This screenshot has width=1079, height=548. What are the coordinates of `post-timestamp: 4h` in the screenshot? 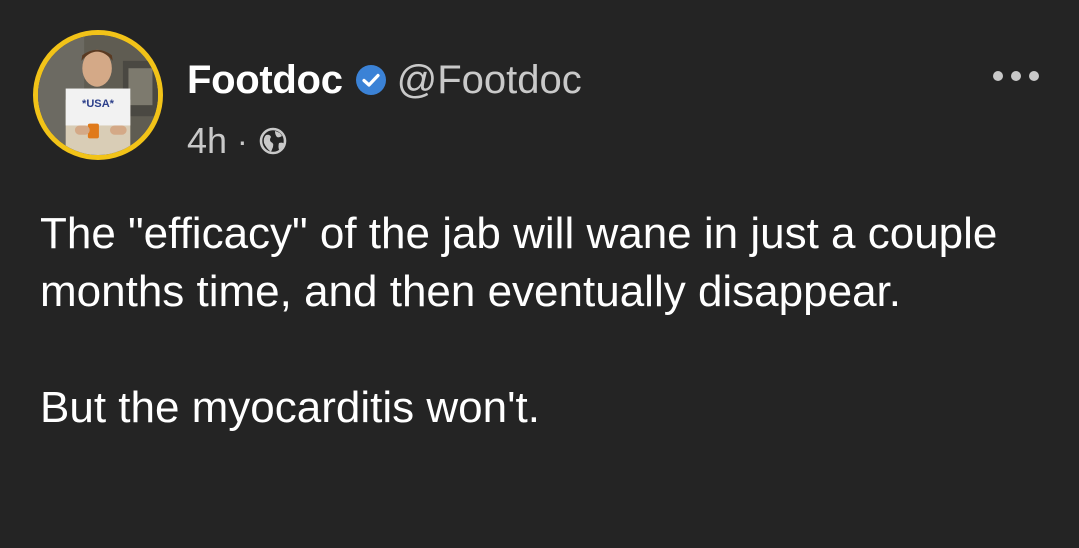 It's located at (207, 141).